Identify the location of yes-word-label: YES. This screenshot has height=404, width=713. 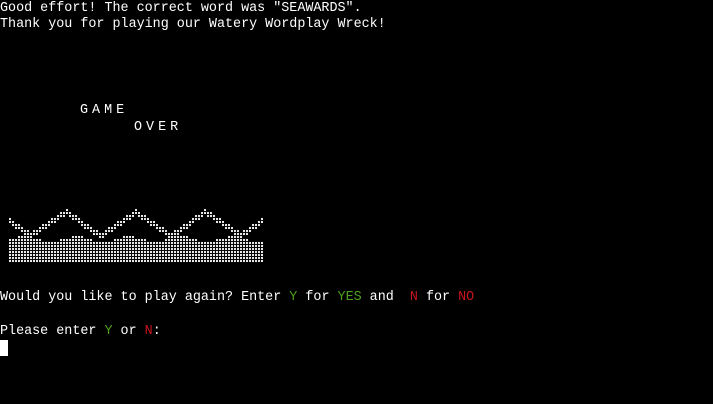
(349, 297).